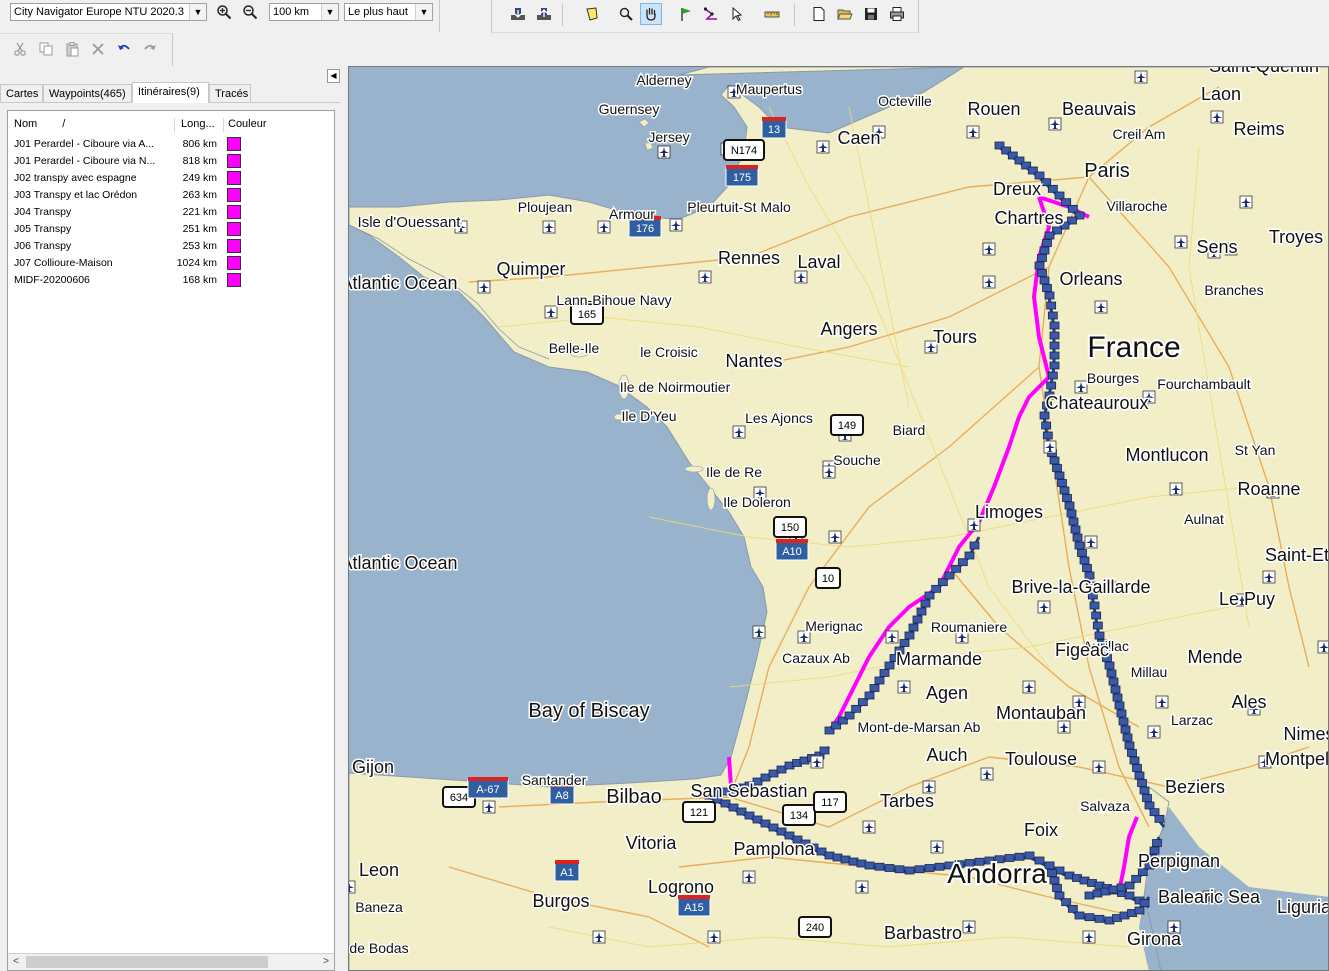  Describe the element at coordinates (124, 49) in the screenshot. I see `undo-button` at that location.